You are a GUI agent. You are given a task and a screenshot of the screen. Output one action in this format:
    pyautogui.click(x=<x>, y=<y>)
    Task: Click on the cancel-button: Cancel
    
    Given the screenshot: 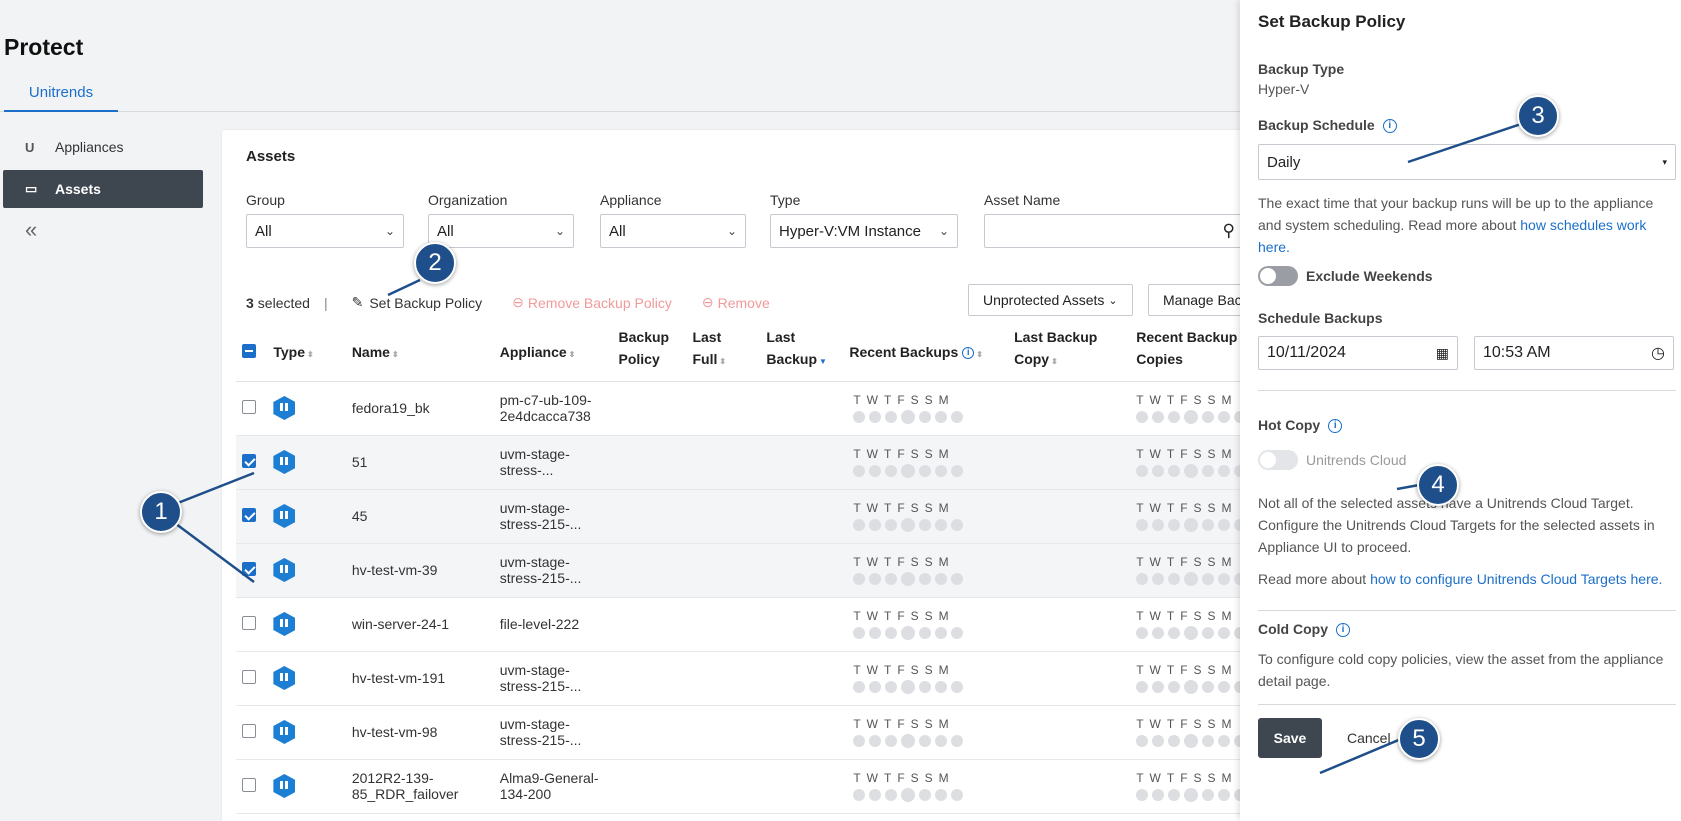 What is the action you would take?
    pyautogui.click(x=1369, y=738)
    